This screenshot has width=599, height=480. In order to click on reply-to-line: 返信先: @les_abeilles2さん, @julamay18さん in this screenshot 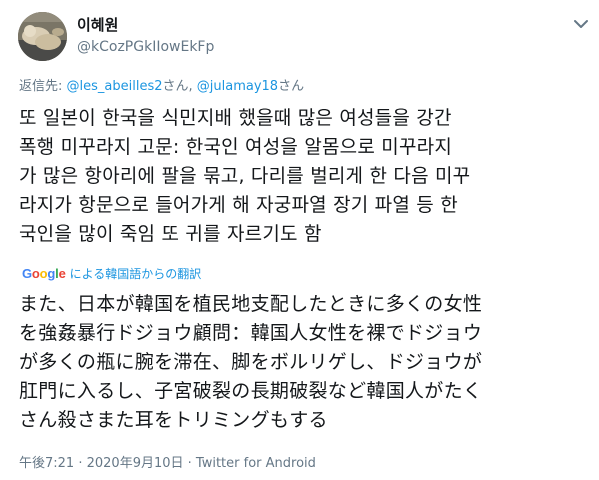, I will do `click(161, 87)`.